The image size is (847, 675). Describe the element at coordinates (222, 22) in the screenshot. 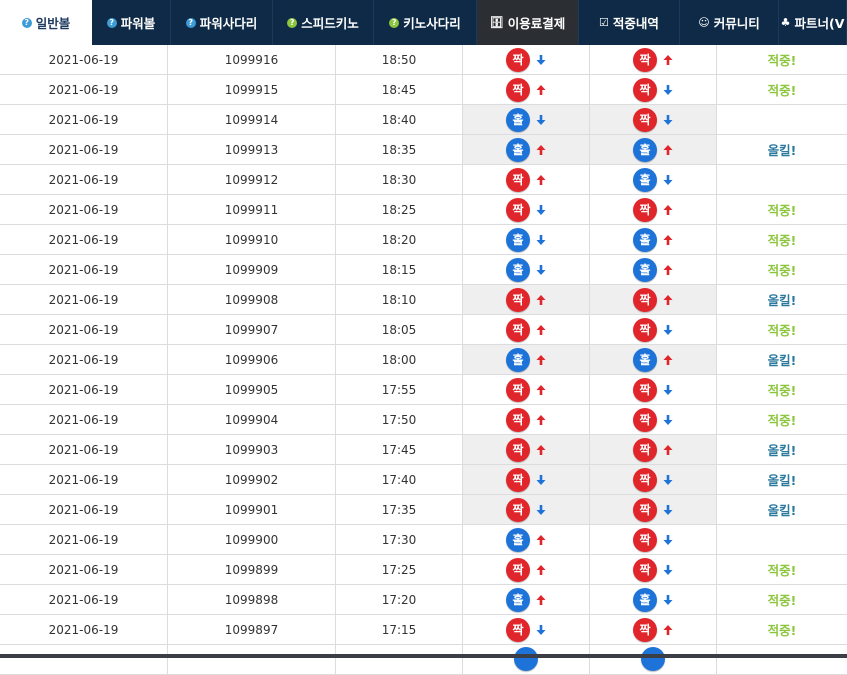

I see `tab-3: ? 파워사다리` at that location.